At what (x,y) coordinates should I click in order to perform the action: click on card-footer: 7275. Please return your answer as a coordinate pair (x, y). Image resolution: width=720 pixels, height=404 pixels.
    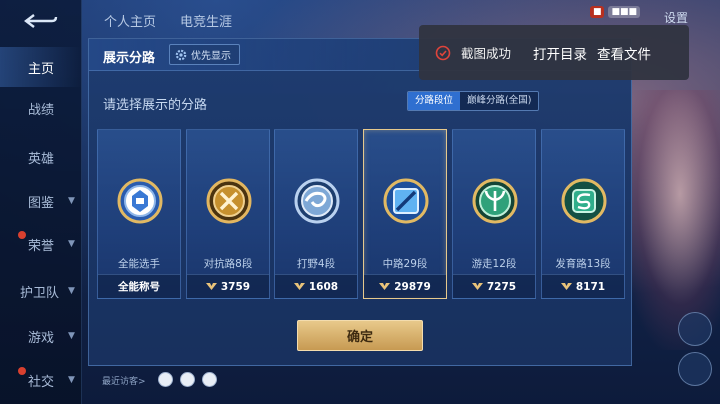
    Looking at the image, I should click on (494, 286).